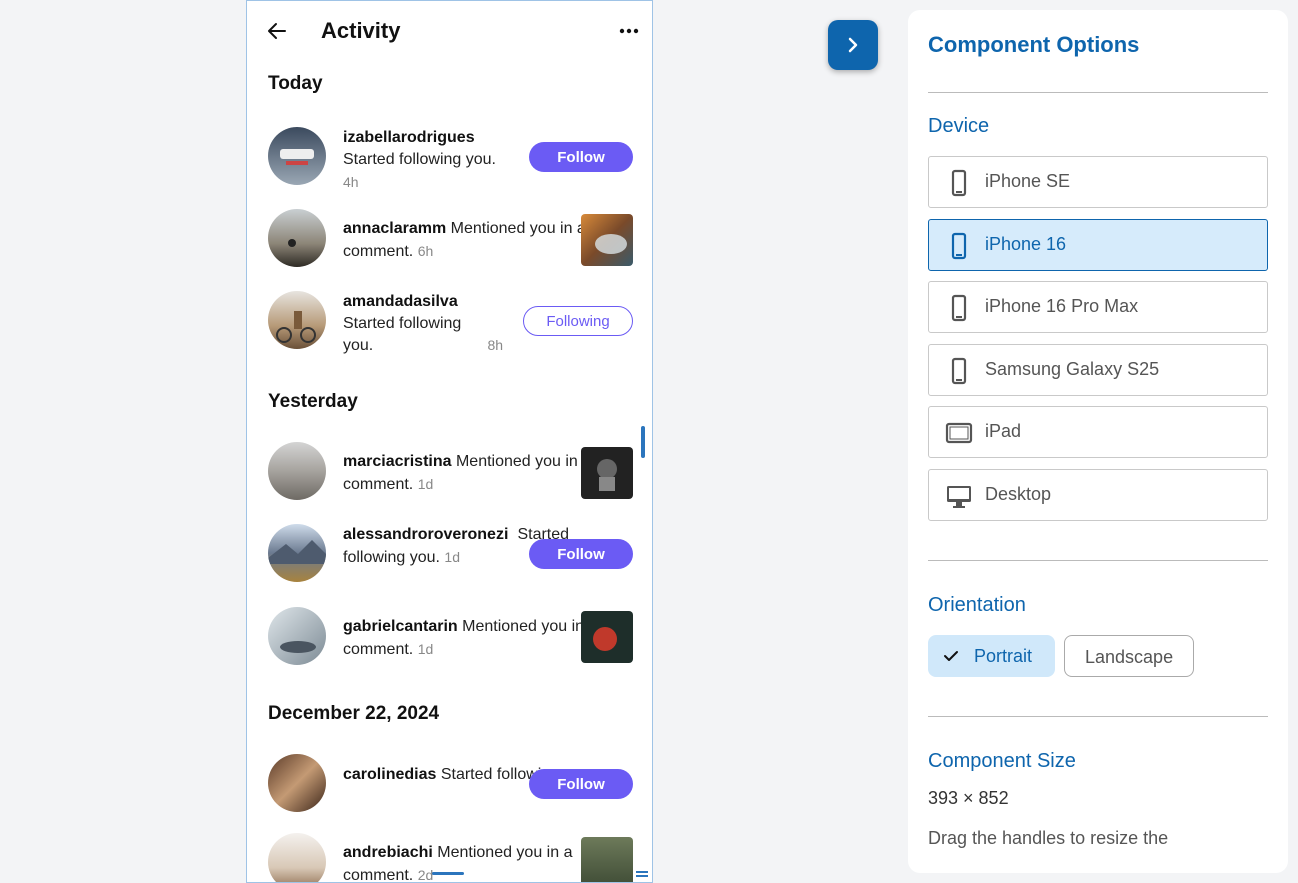 This screenshot has height=883, width=1298. What do you see at coordinates (1003, 431) in the screenshot?
I see `device-label: iPad` at bounding box center [1003, 431].